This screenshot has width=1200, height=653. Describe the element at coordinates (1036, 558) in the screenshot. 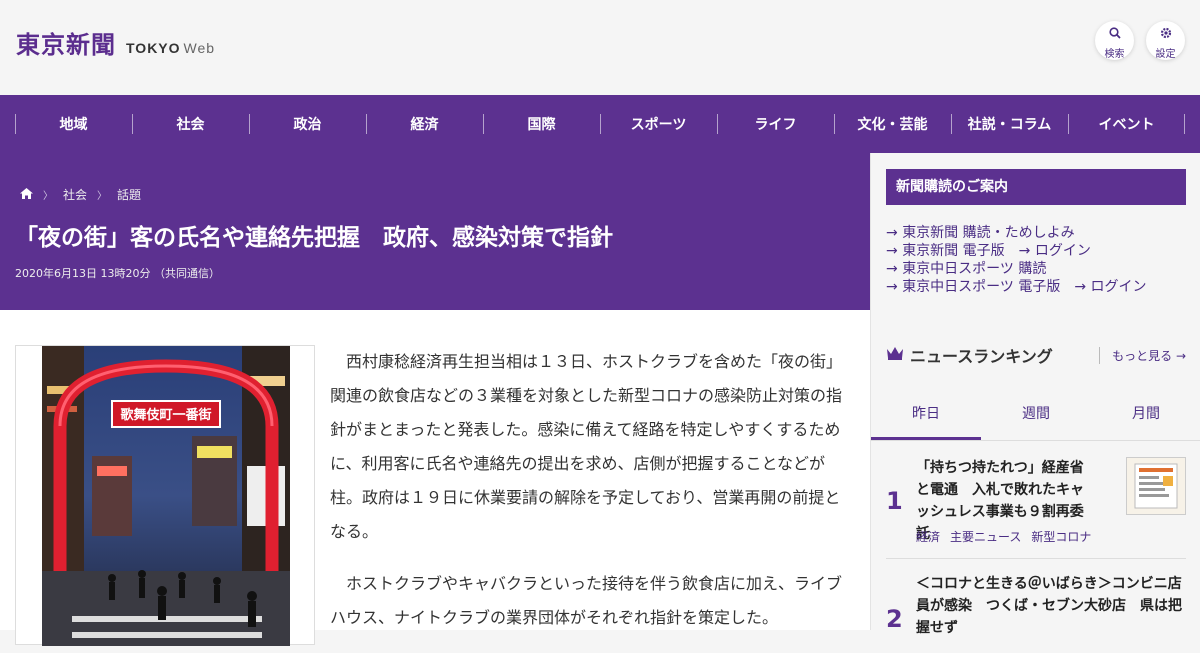

I see `divider` at that location.